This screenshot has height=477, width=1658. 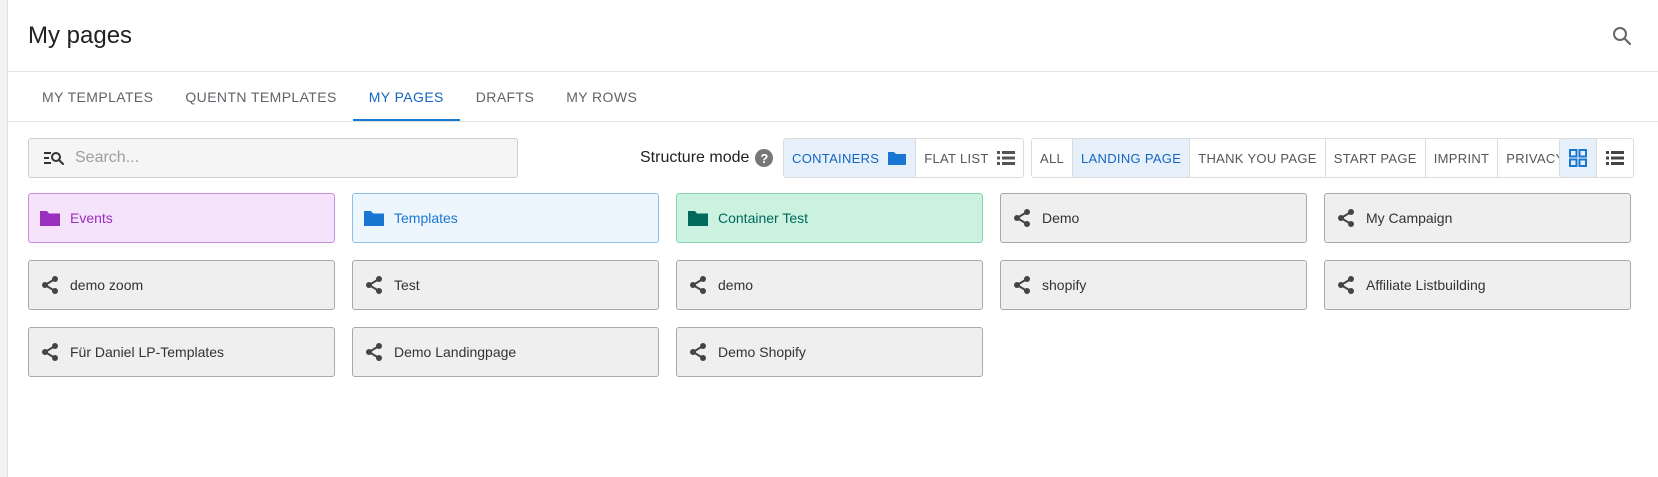 I want to click on card-label: Für Daniel LP-Templates, so click(x=147, y=352).